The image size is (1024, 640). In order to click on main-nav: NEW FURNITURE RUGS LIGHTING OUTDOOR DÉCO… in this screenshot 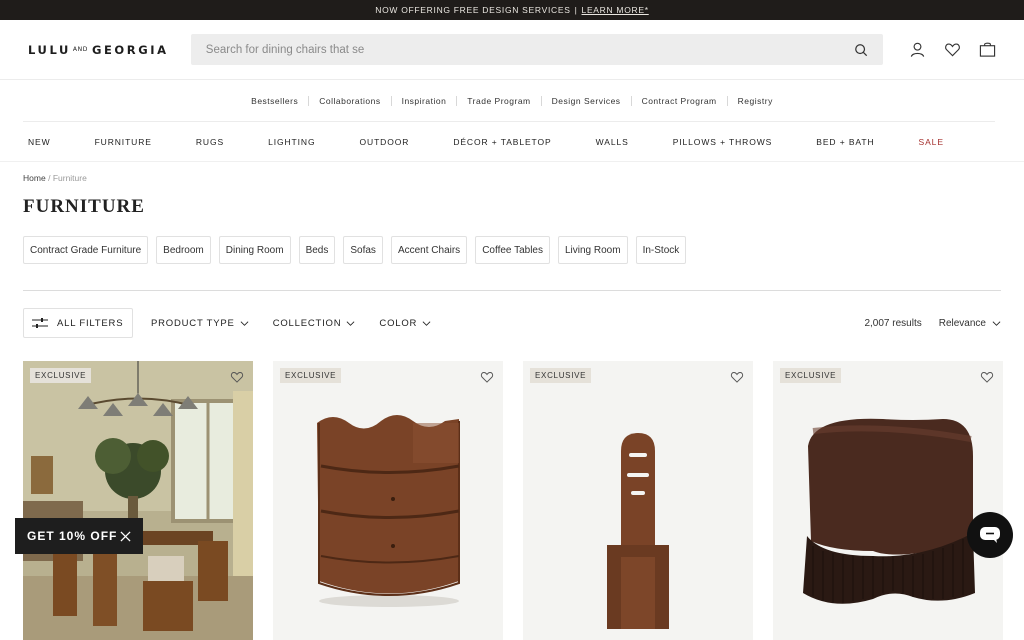, I will do `click(512, 142)`.